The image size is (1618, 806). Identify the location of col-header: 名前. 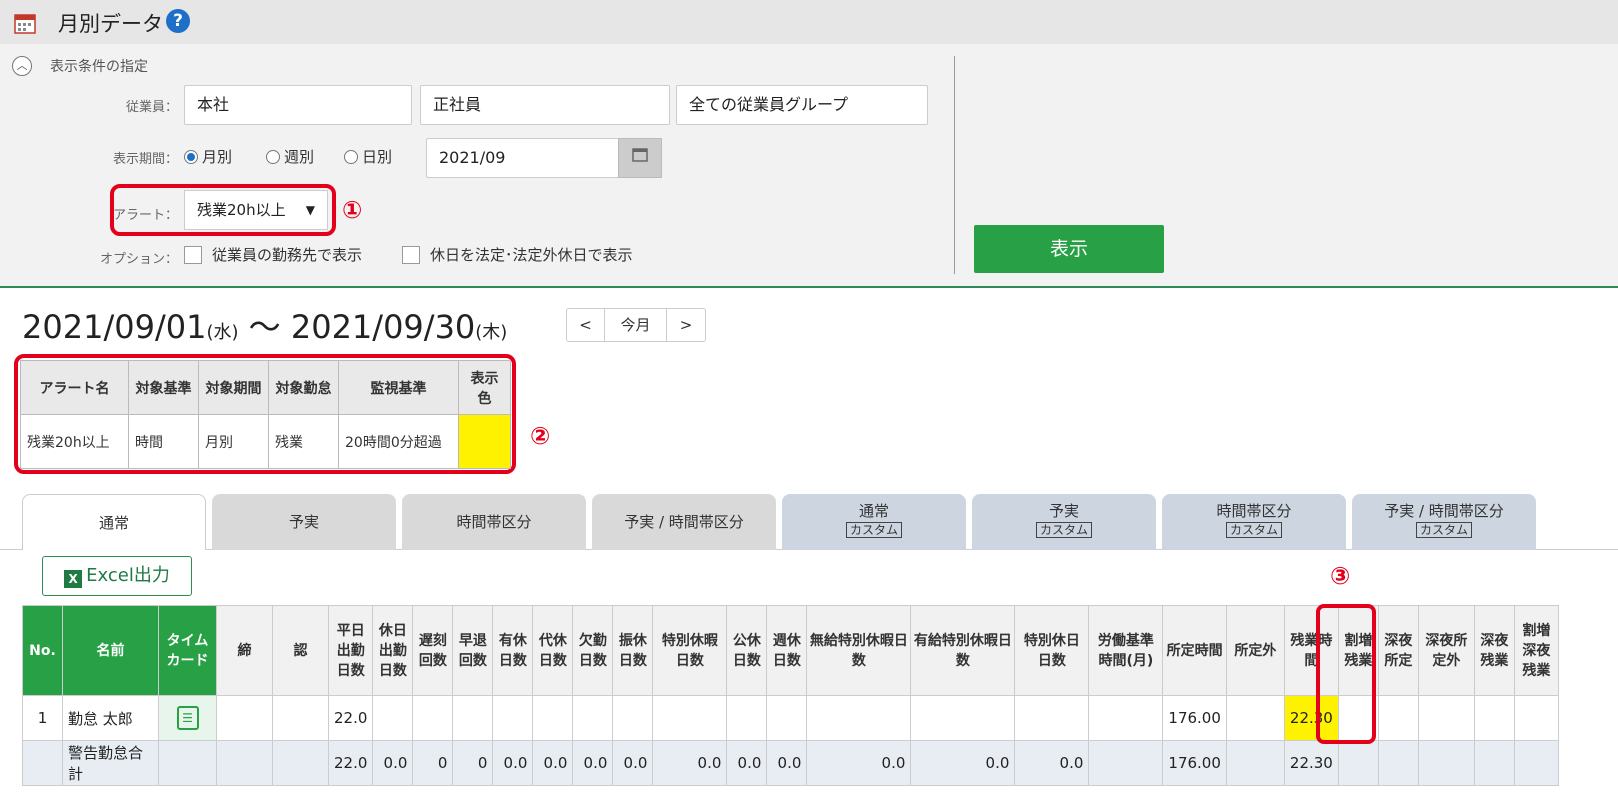
(110, 650).